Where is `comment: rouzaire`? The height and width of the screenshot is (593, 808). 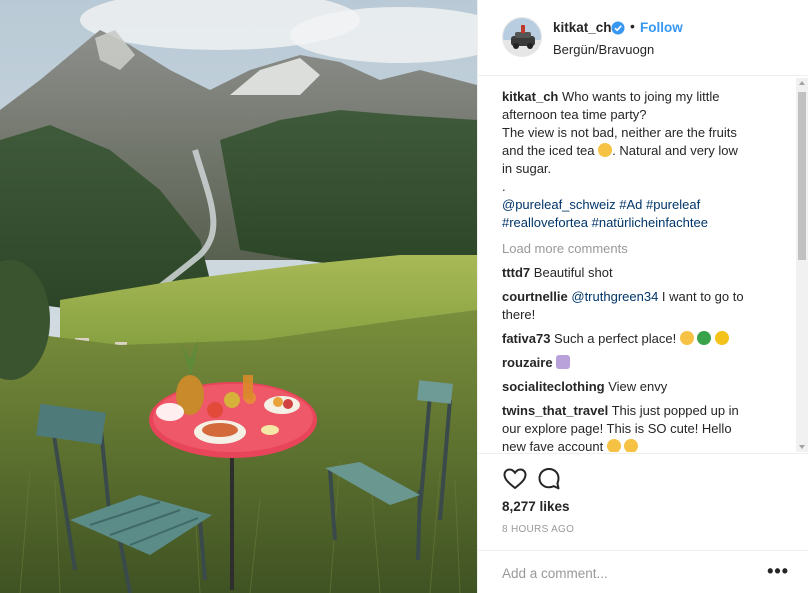 comment: rouzaire is located at coordinates (648, 363).